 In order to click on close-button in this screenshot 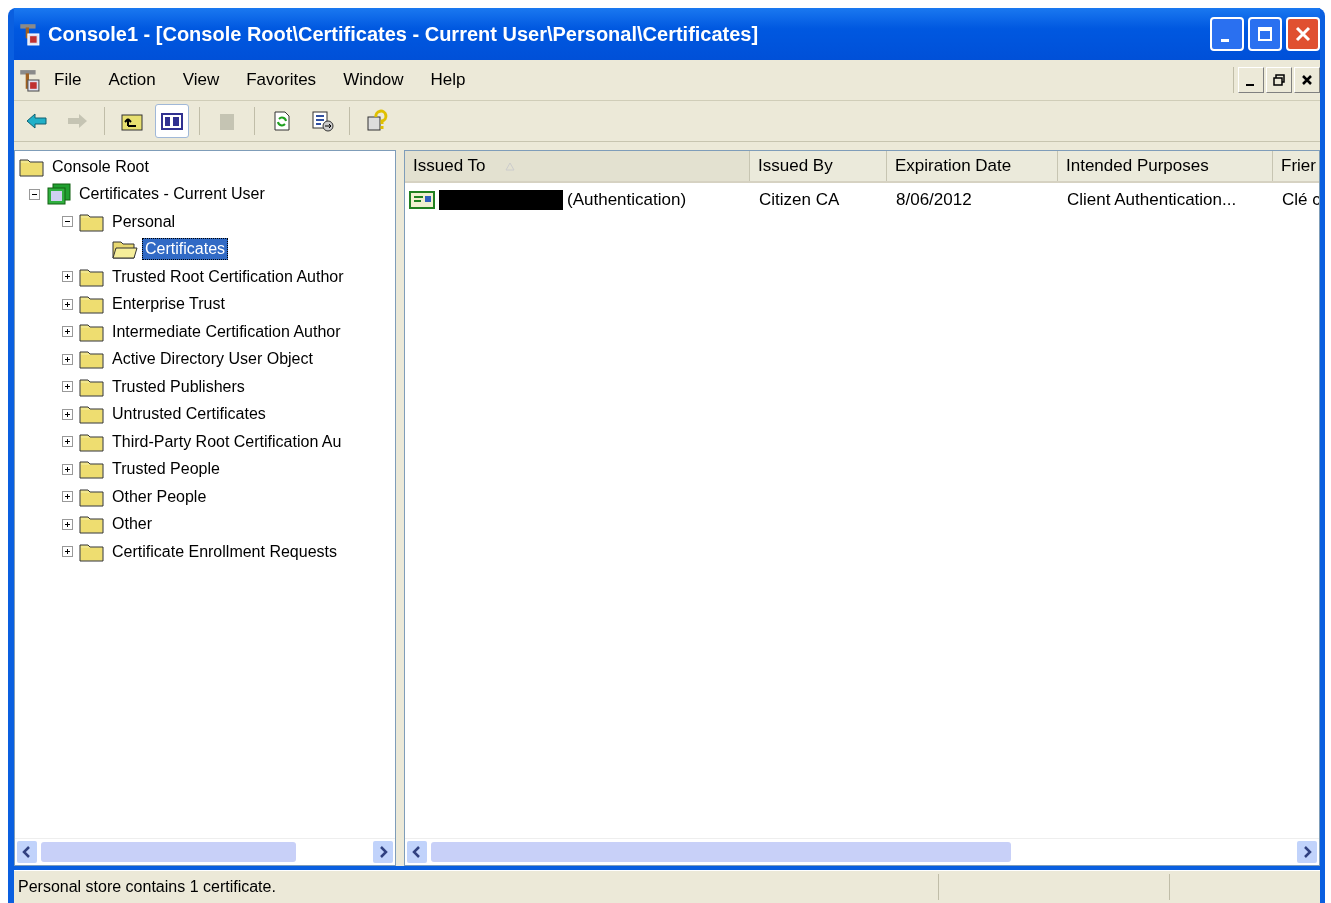, I will do `click(1307, 80)`.